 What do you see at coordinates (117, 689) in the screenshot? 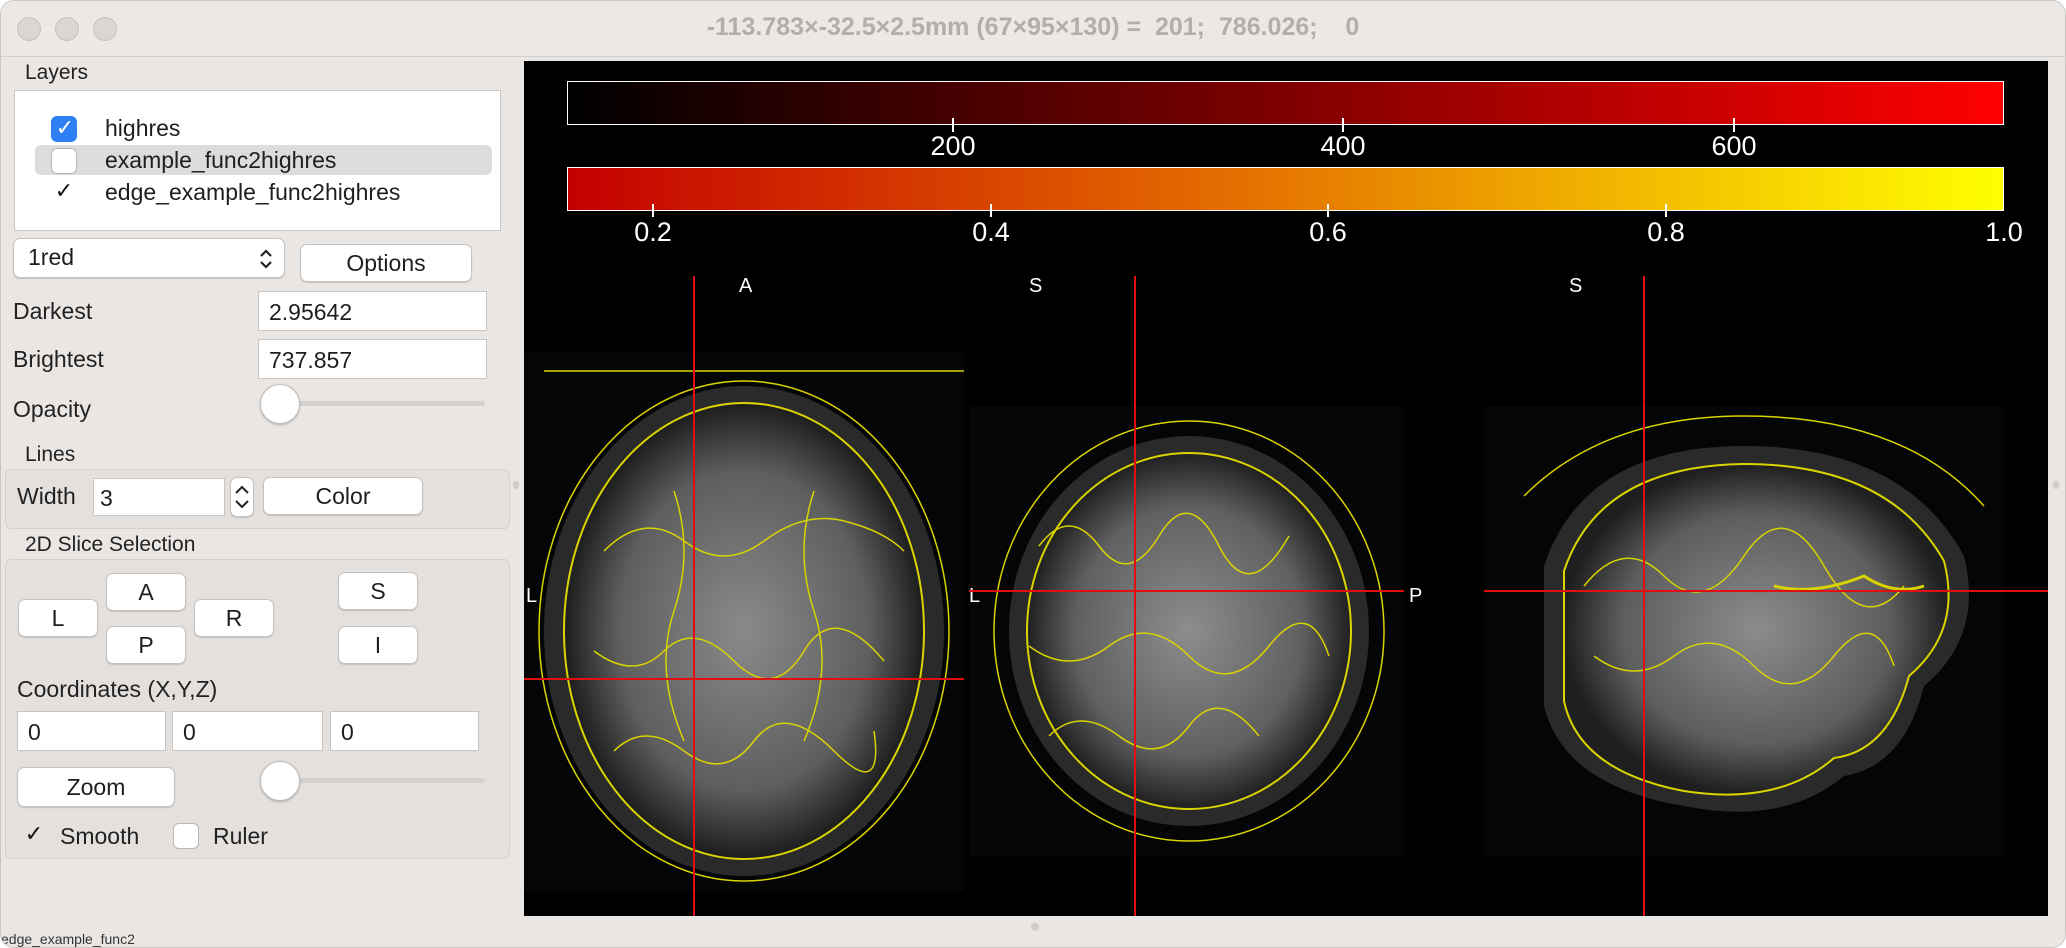
I see `coordinates-label: Coordinates (X,Y,Z)` at bounding box center [117, 689].